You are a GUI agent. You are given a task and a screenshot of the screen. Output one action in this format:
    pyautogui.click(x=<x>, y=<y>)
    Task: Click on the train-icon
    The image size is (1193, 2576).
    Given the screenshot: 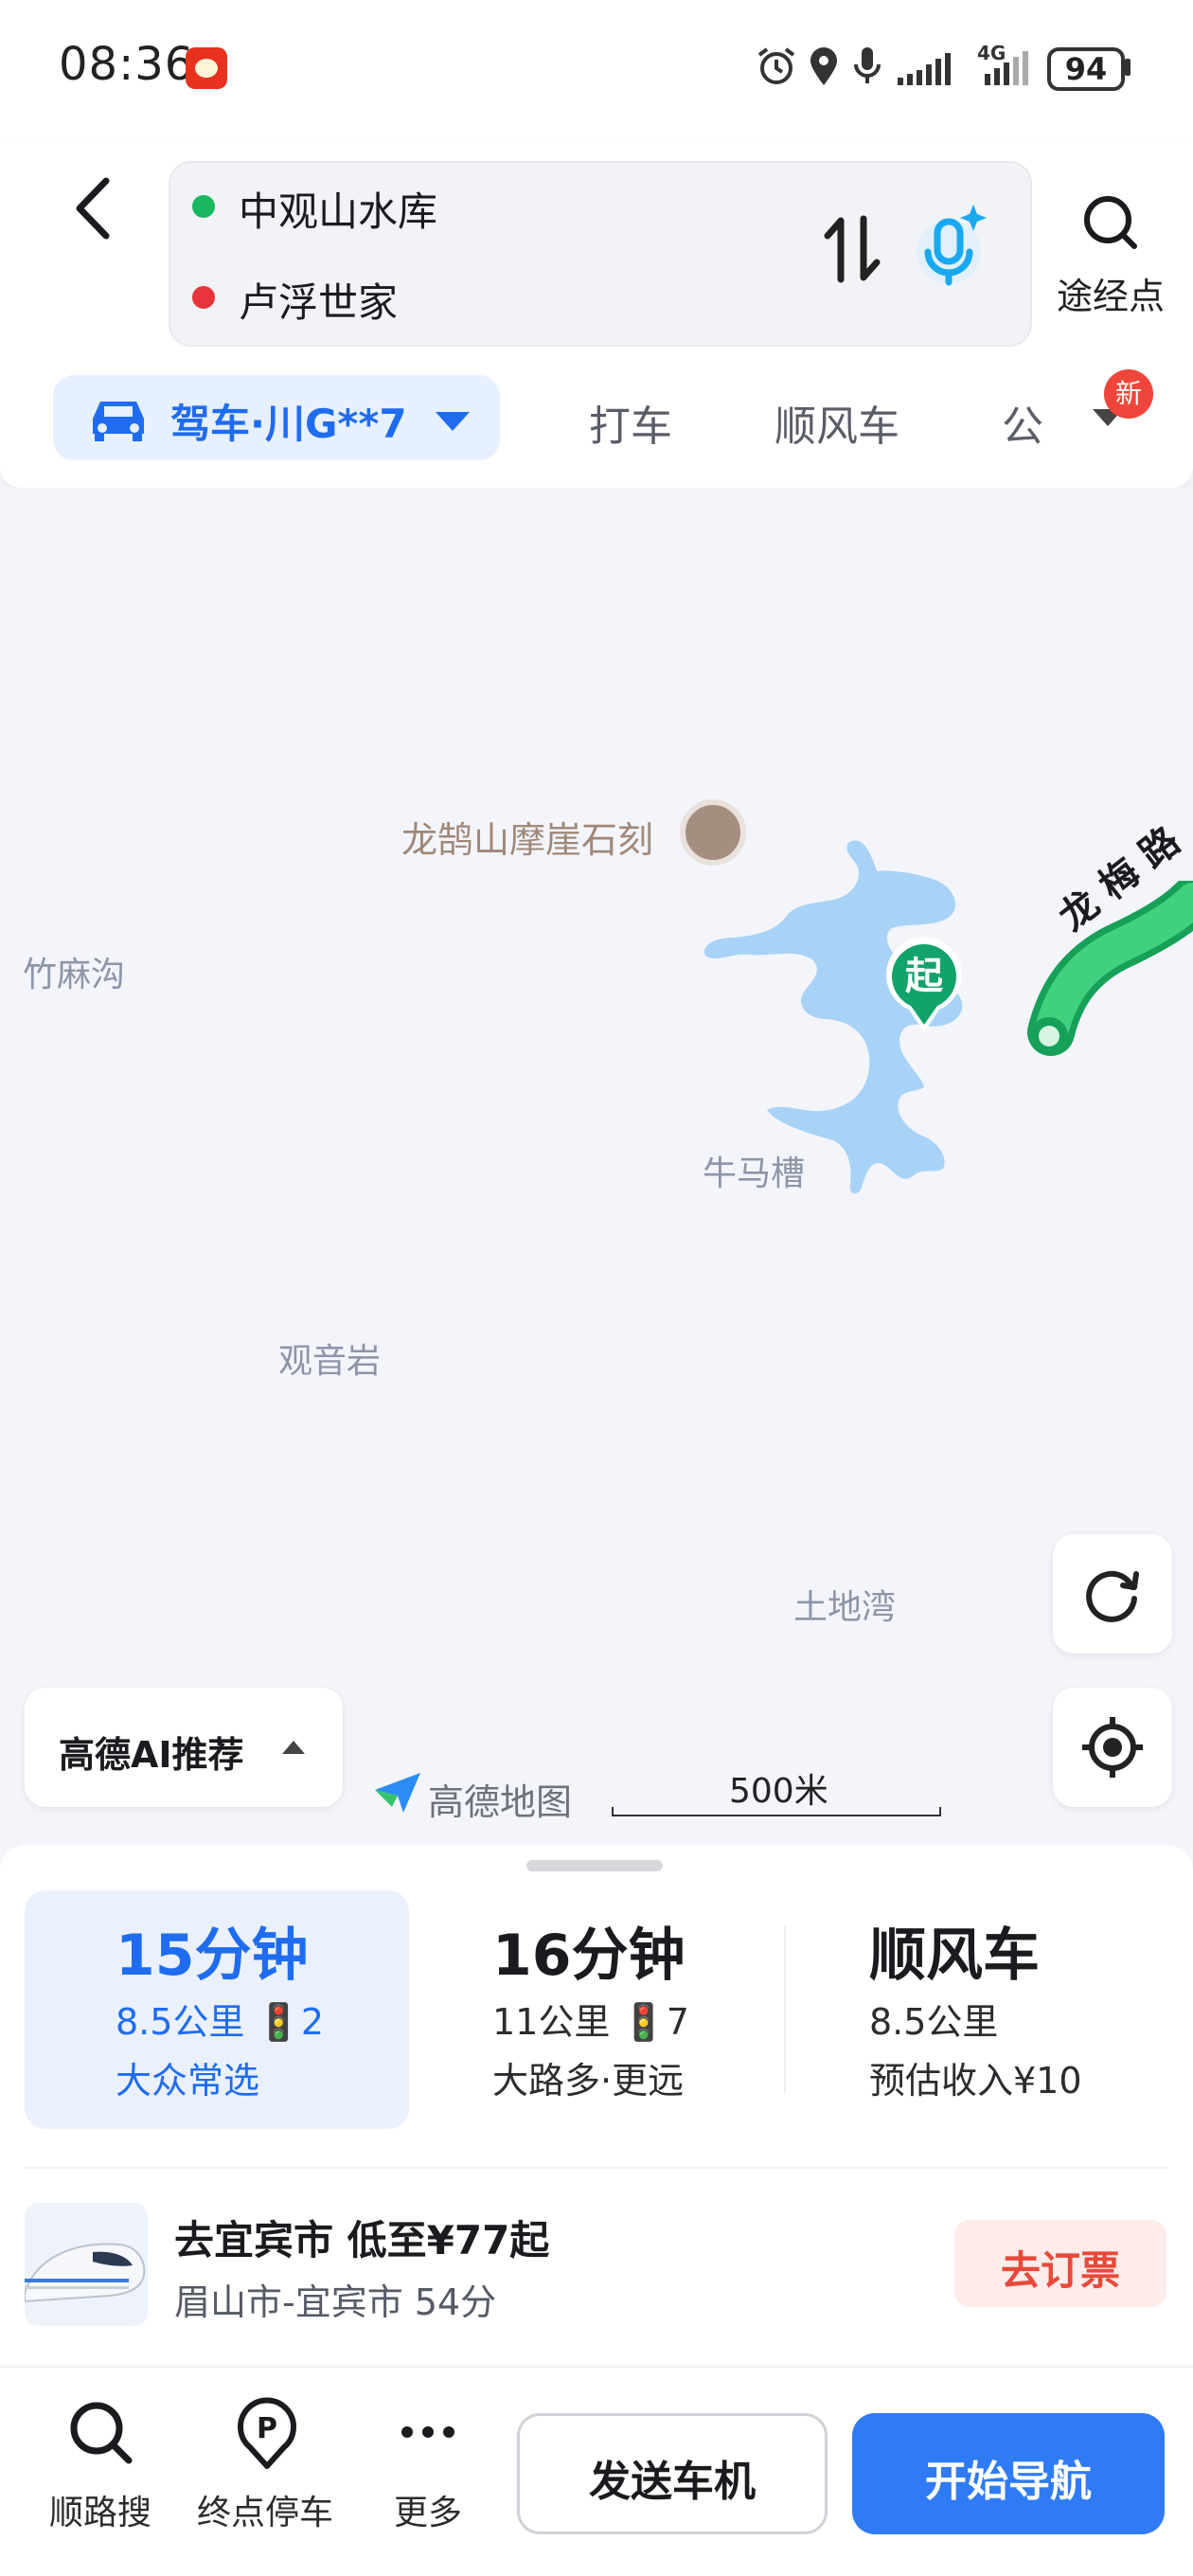 What is the action you would take?
    pyautogui.click(x=85, y=2273)
    